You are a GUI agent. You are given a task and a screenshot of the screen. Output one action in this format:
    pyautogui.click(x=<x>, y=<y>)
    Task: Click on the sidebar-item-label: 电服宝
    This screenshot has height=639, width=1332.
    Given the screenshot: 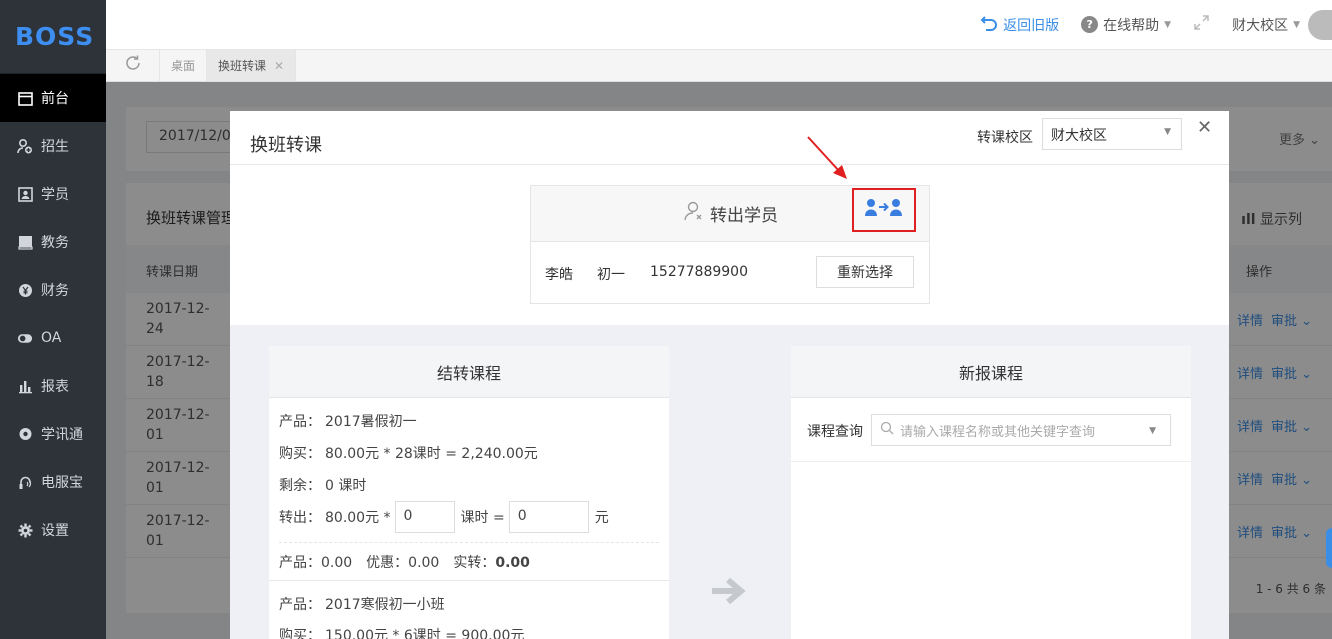 What is the action you would take?
    pyautogui.click(x=62, y=483)
    